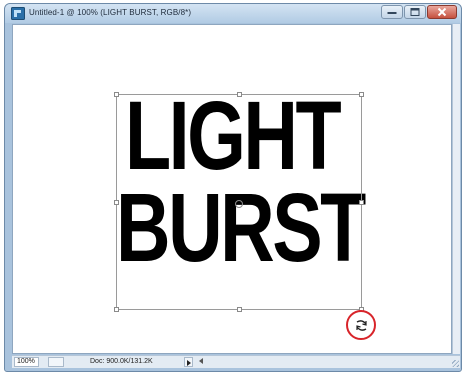 This screenshot has width=464, height=374. Describe the element at coordinates (56, 362) in the screenshot. I see `status-preview-icon` at that location.